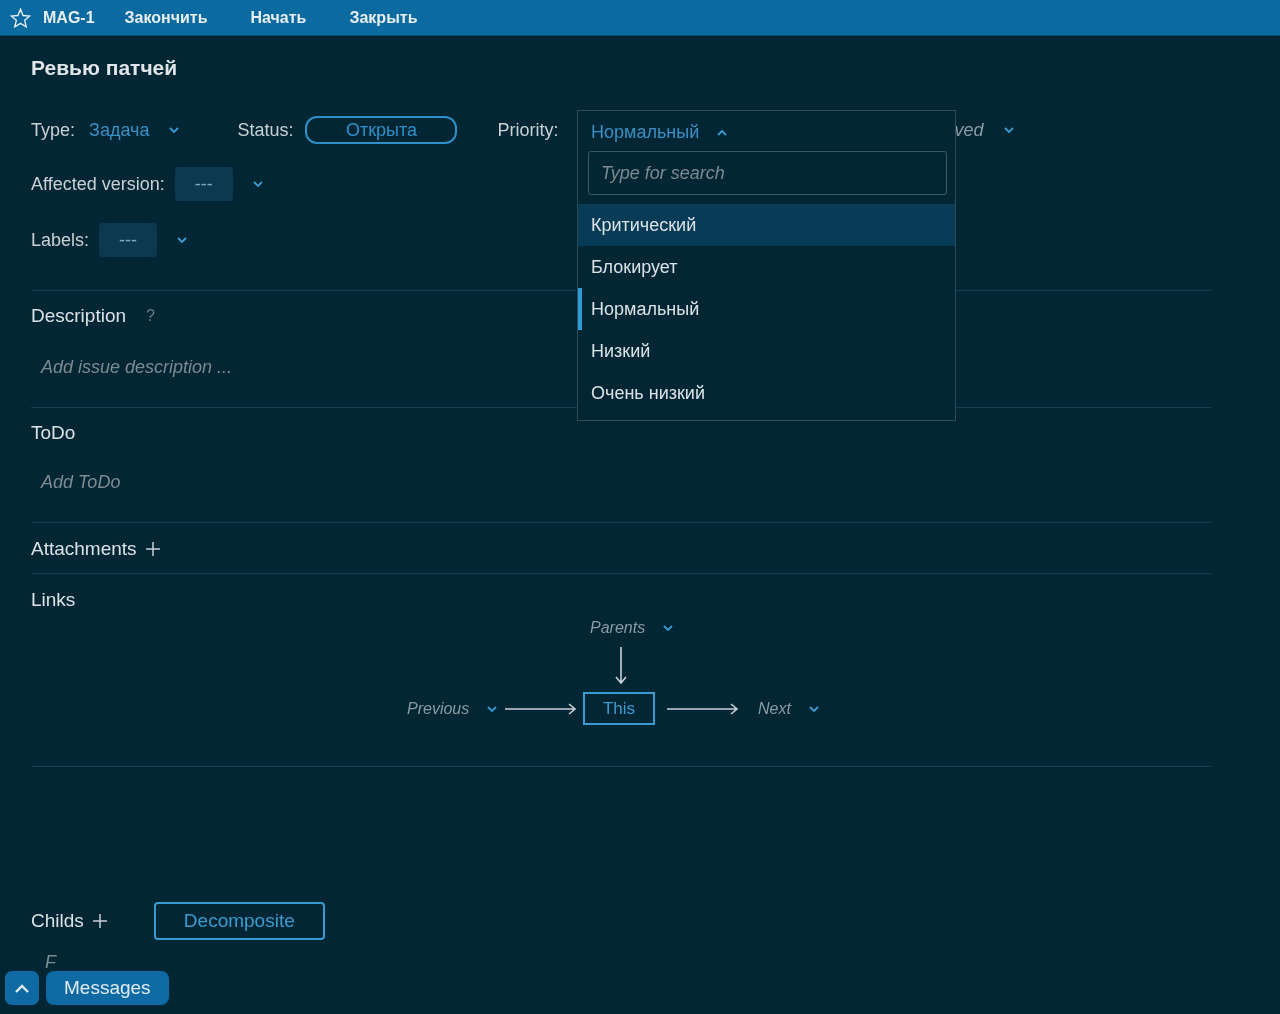 Image resolution: width=1280 pixels, height=1014 pixels. I want to click on next-link: Next, so click(774, 709).